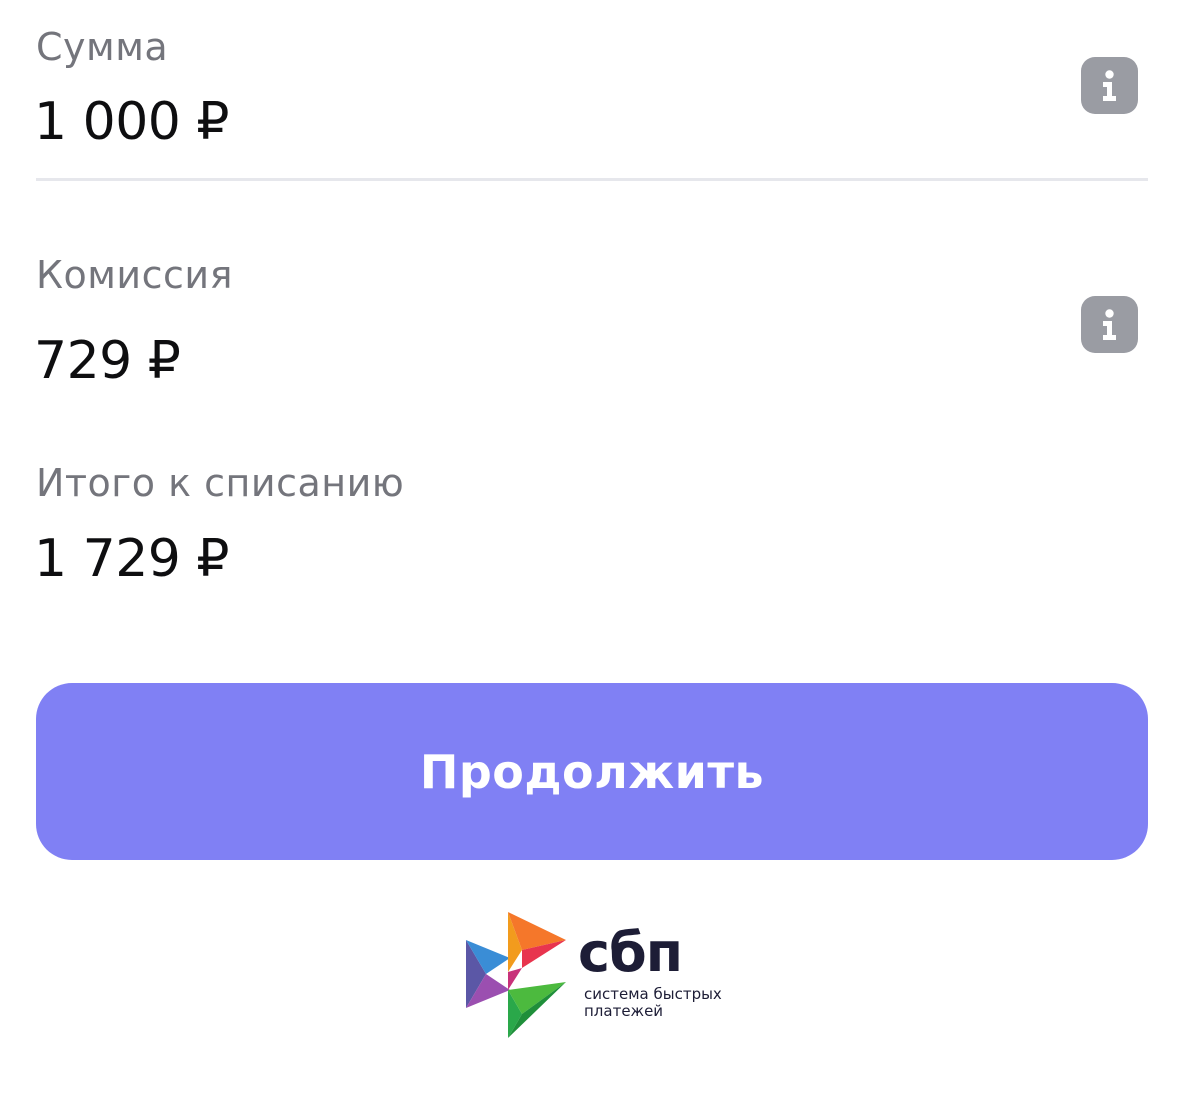 Image resolution: width=1200 pixels, height=1109 pixels. Describe the element at coordinates (102, 47) in the screenshot. I see `amount-label: Сумма` at that location.